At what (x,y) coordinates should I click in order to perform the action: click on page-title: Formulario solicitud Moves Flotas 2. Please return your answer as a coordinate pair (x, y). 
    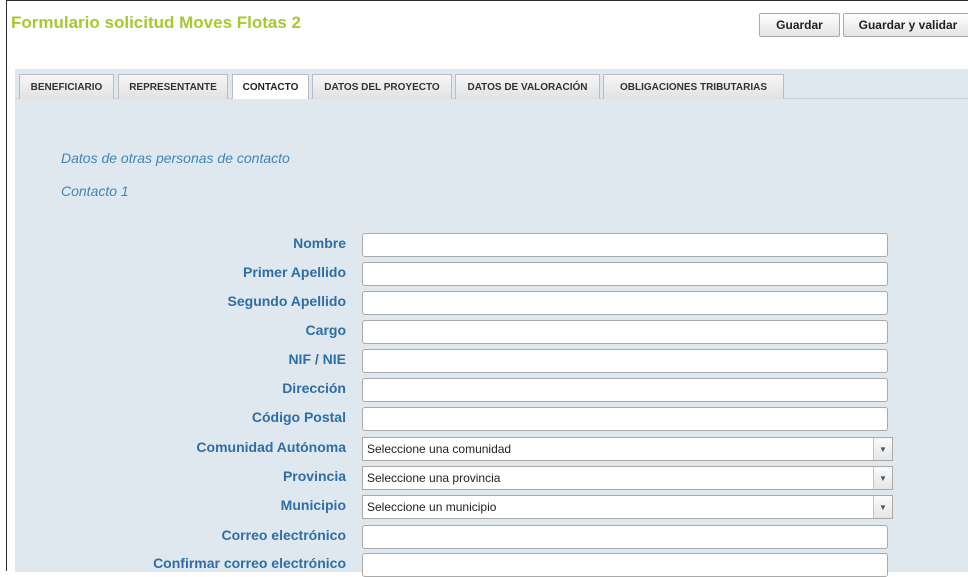
    Looking at the image, I should click on (156, 22).